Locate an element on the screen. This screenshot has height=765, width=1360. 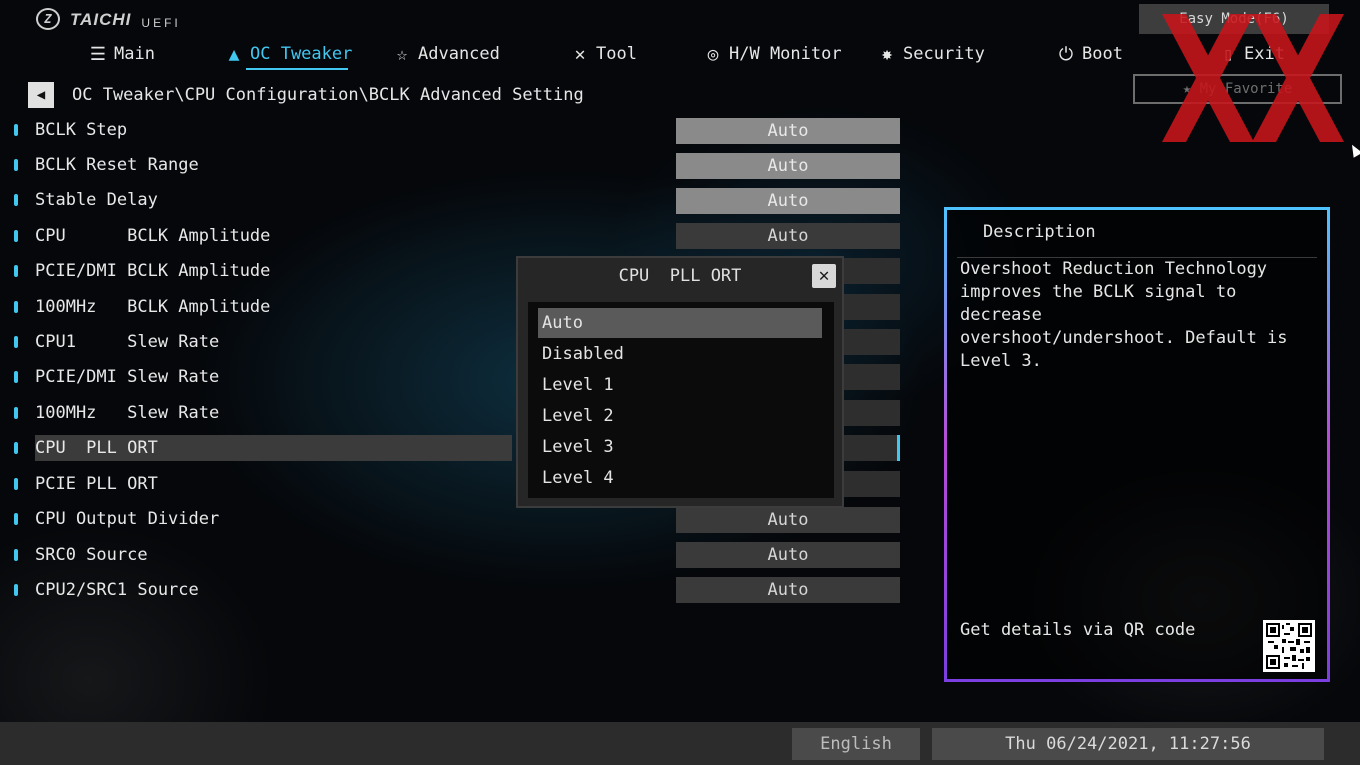
tab-exit: ▯ Exit is located at coordinates (1251, 54).